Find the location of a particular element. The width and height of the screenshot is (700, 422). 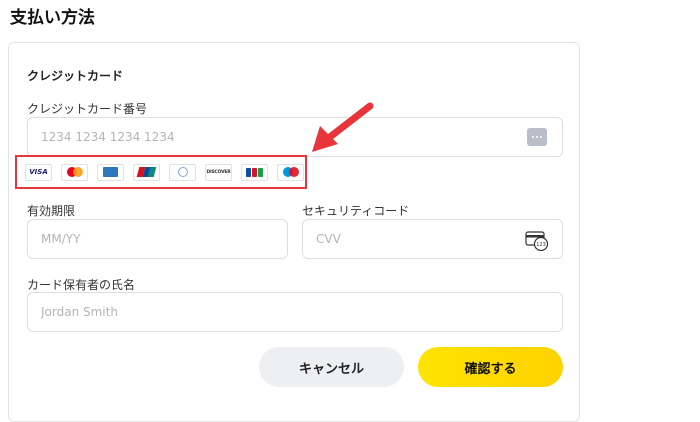

unionpay-icon is located at coordinates (146, 172).